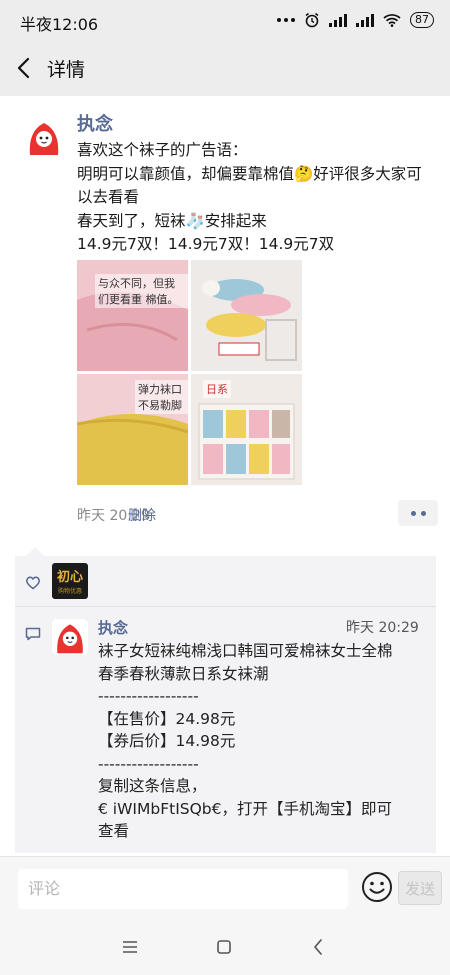 This screenshot has height=975, width=450. Describe the element at coordinates (113, 627) in the screenshot. I see `comment-author-name: 执念` at that location.